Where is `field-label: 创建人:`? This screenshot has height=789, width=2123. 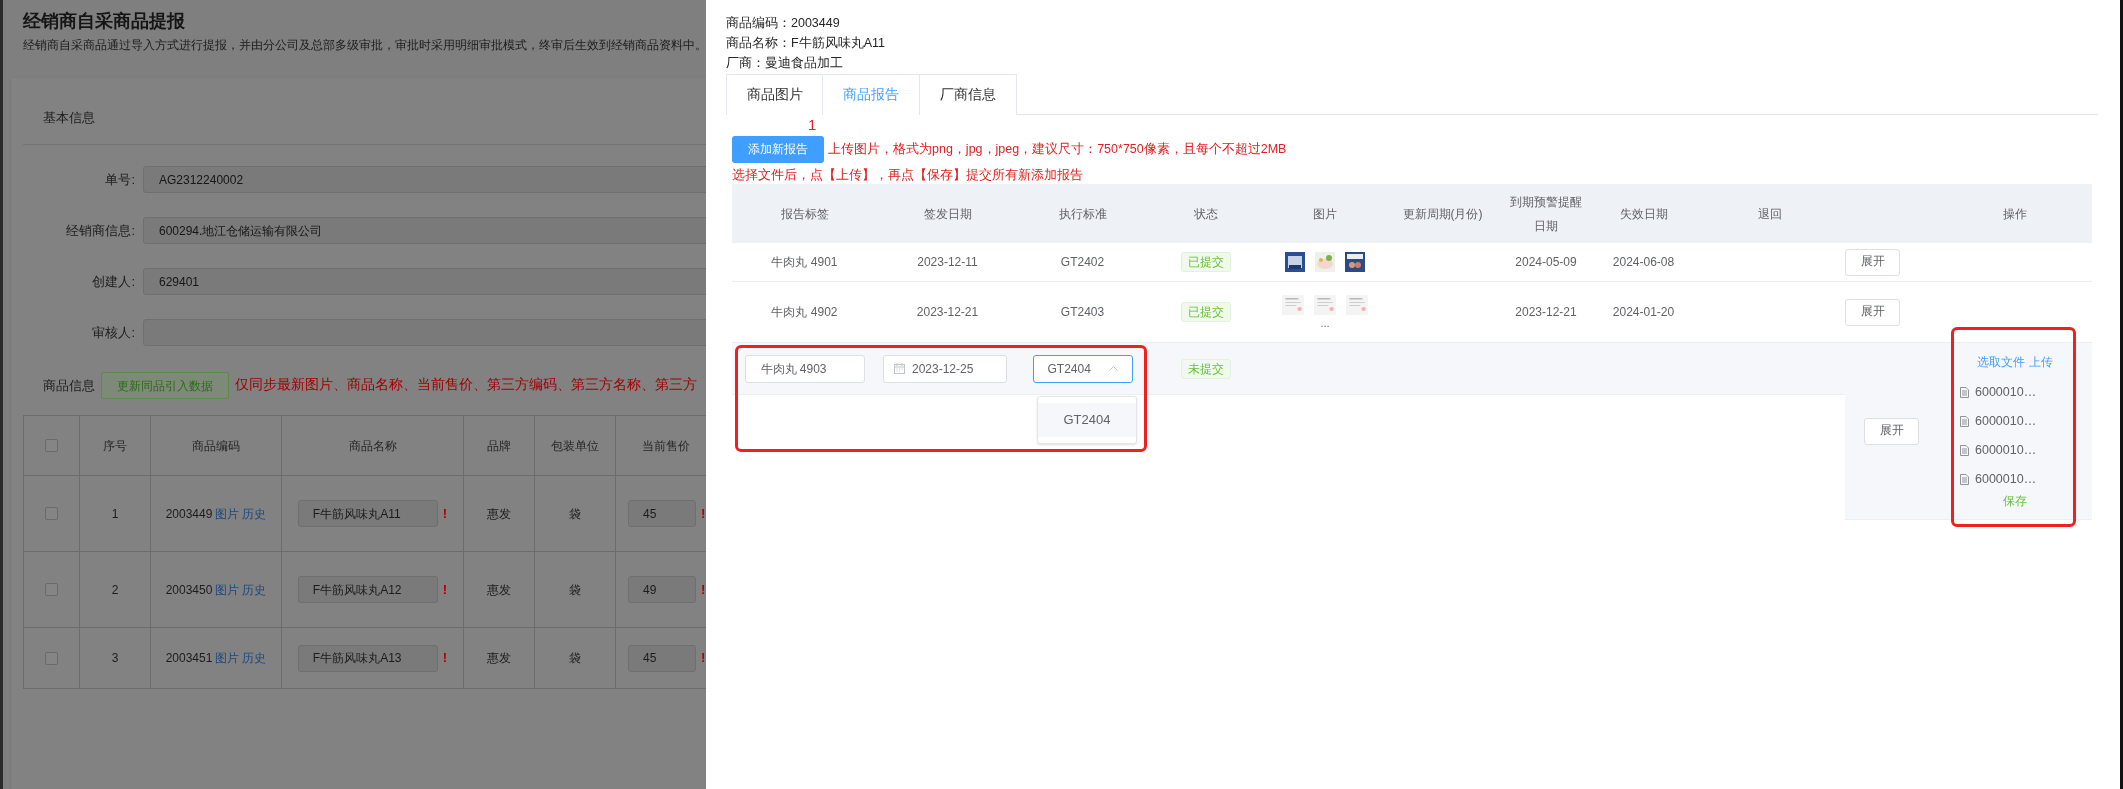 field-label: 创建人: is located at coordinates (113, 281).